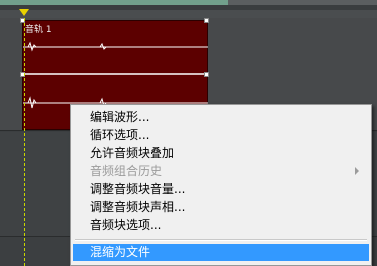 This screenshot has width=377, height=266. What do you see at coordinates (221, 252) in the screenshot?
I see `menu-item-mixdown-to-file: 混缩为文件` at bounding box center [221, 252].